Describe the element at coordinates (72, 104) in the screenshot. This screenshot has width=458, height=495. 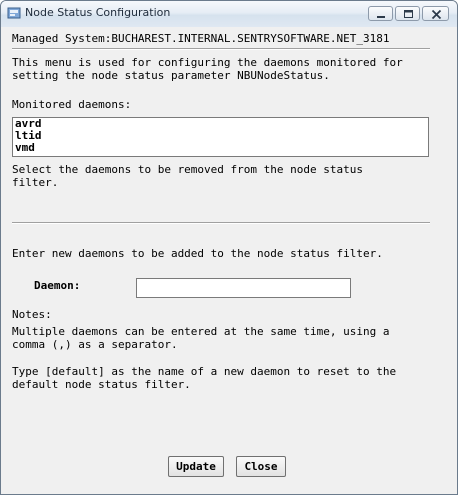
I see `monitored-daemons-label: Monitored daemons:` at that location.